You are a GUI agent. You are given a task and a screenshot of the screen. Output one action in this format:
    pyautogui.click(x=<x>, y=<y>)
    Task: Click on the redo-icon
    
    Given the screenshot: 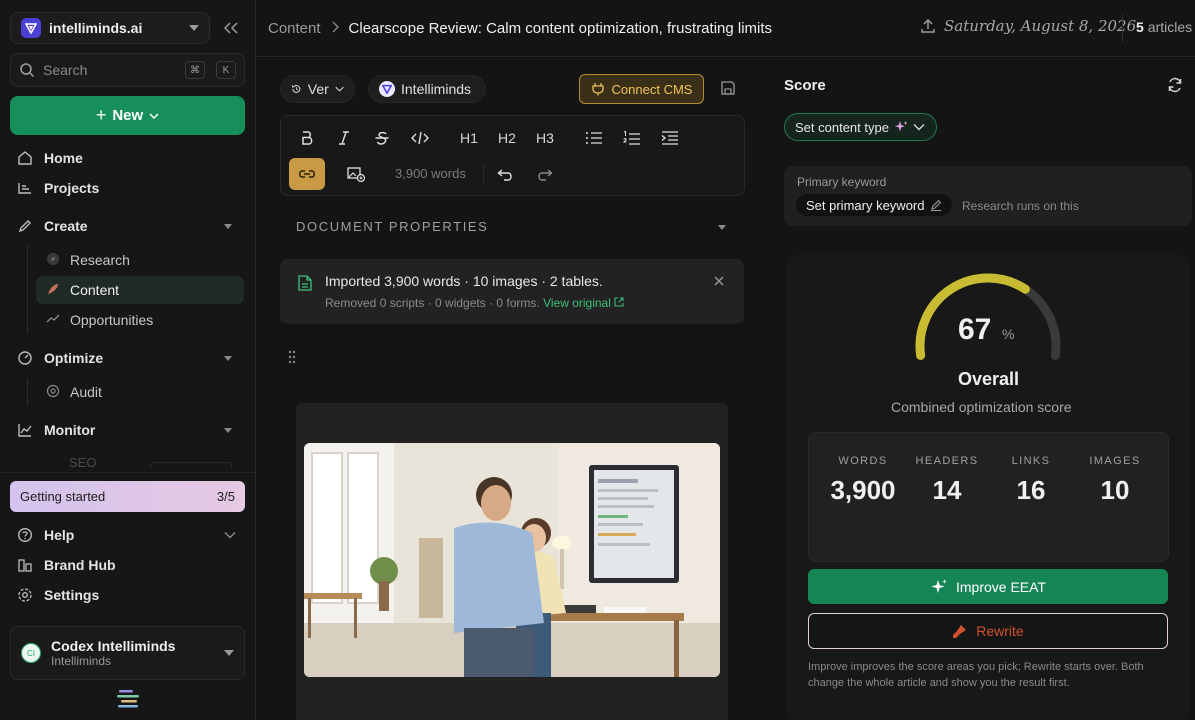 What is the action you would take?
    pyautogui.click(x=545, y=175)
    